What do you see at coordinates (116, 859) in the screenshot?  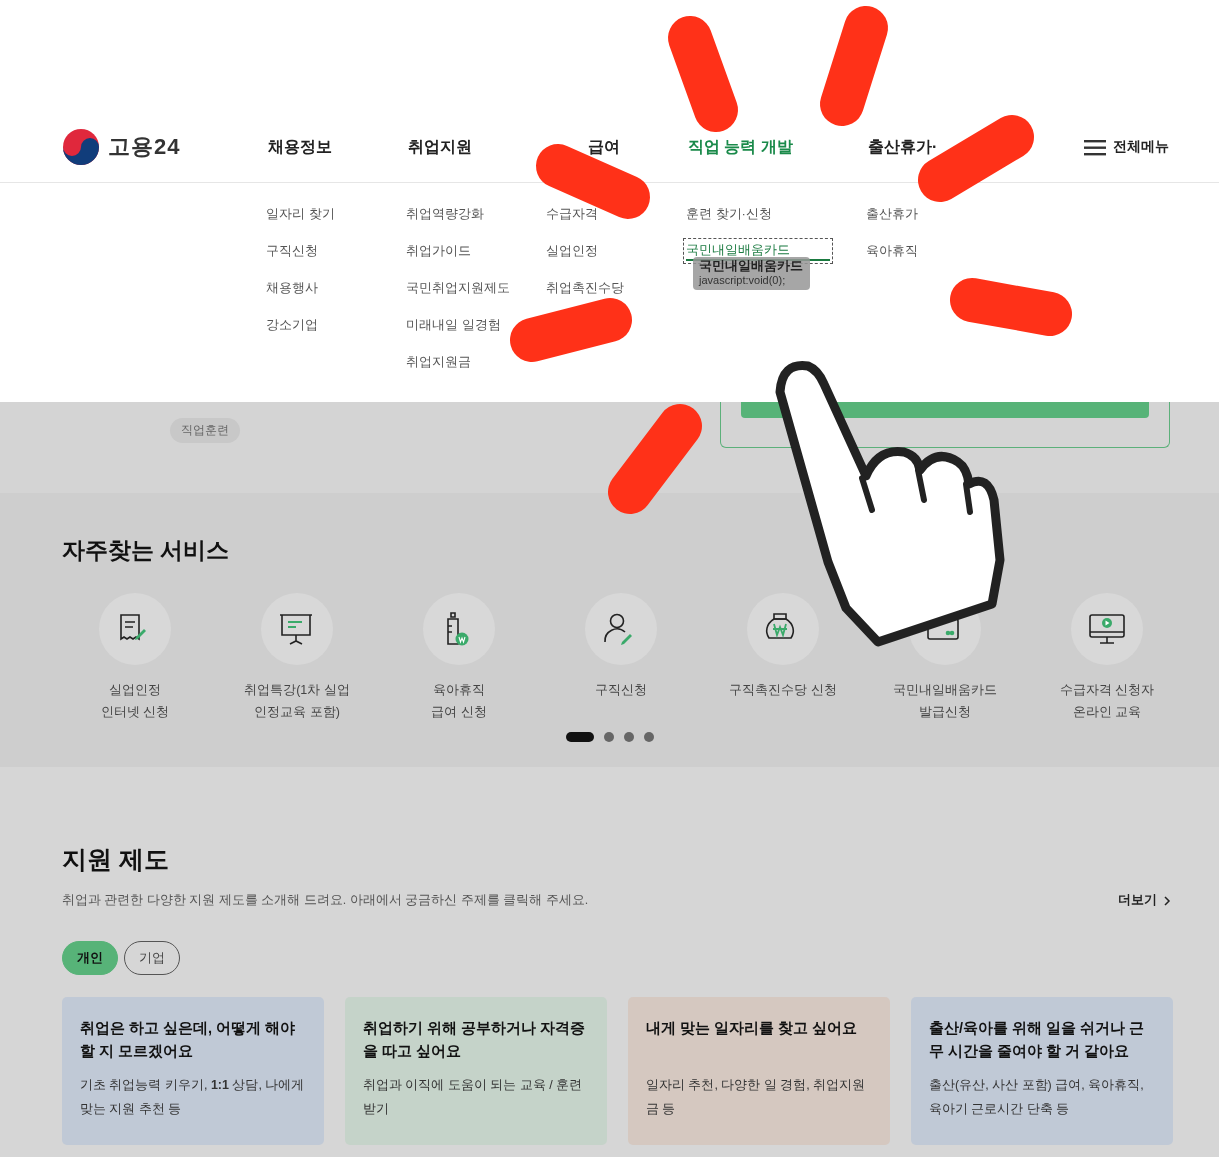 I see `section-title: 지원 제도` at bounding box center [116, 859].